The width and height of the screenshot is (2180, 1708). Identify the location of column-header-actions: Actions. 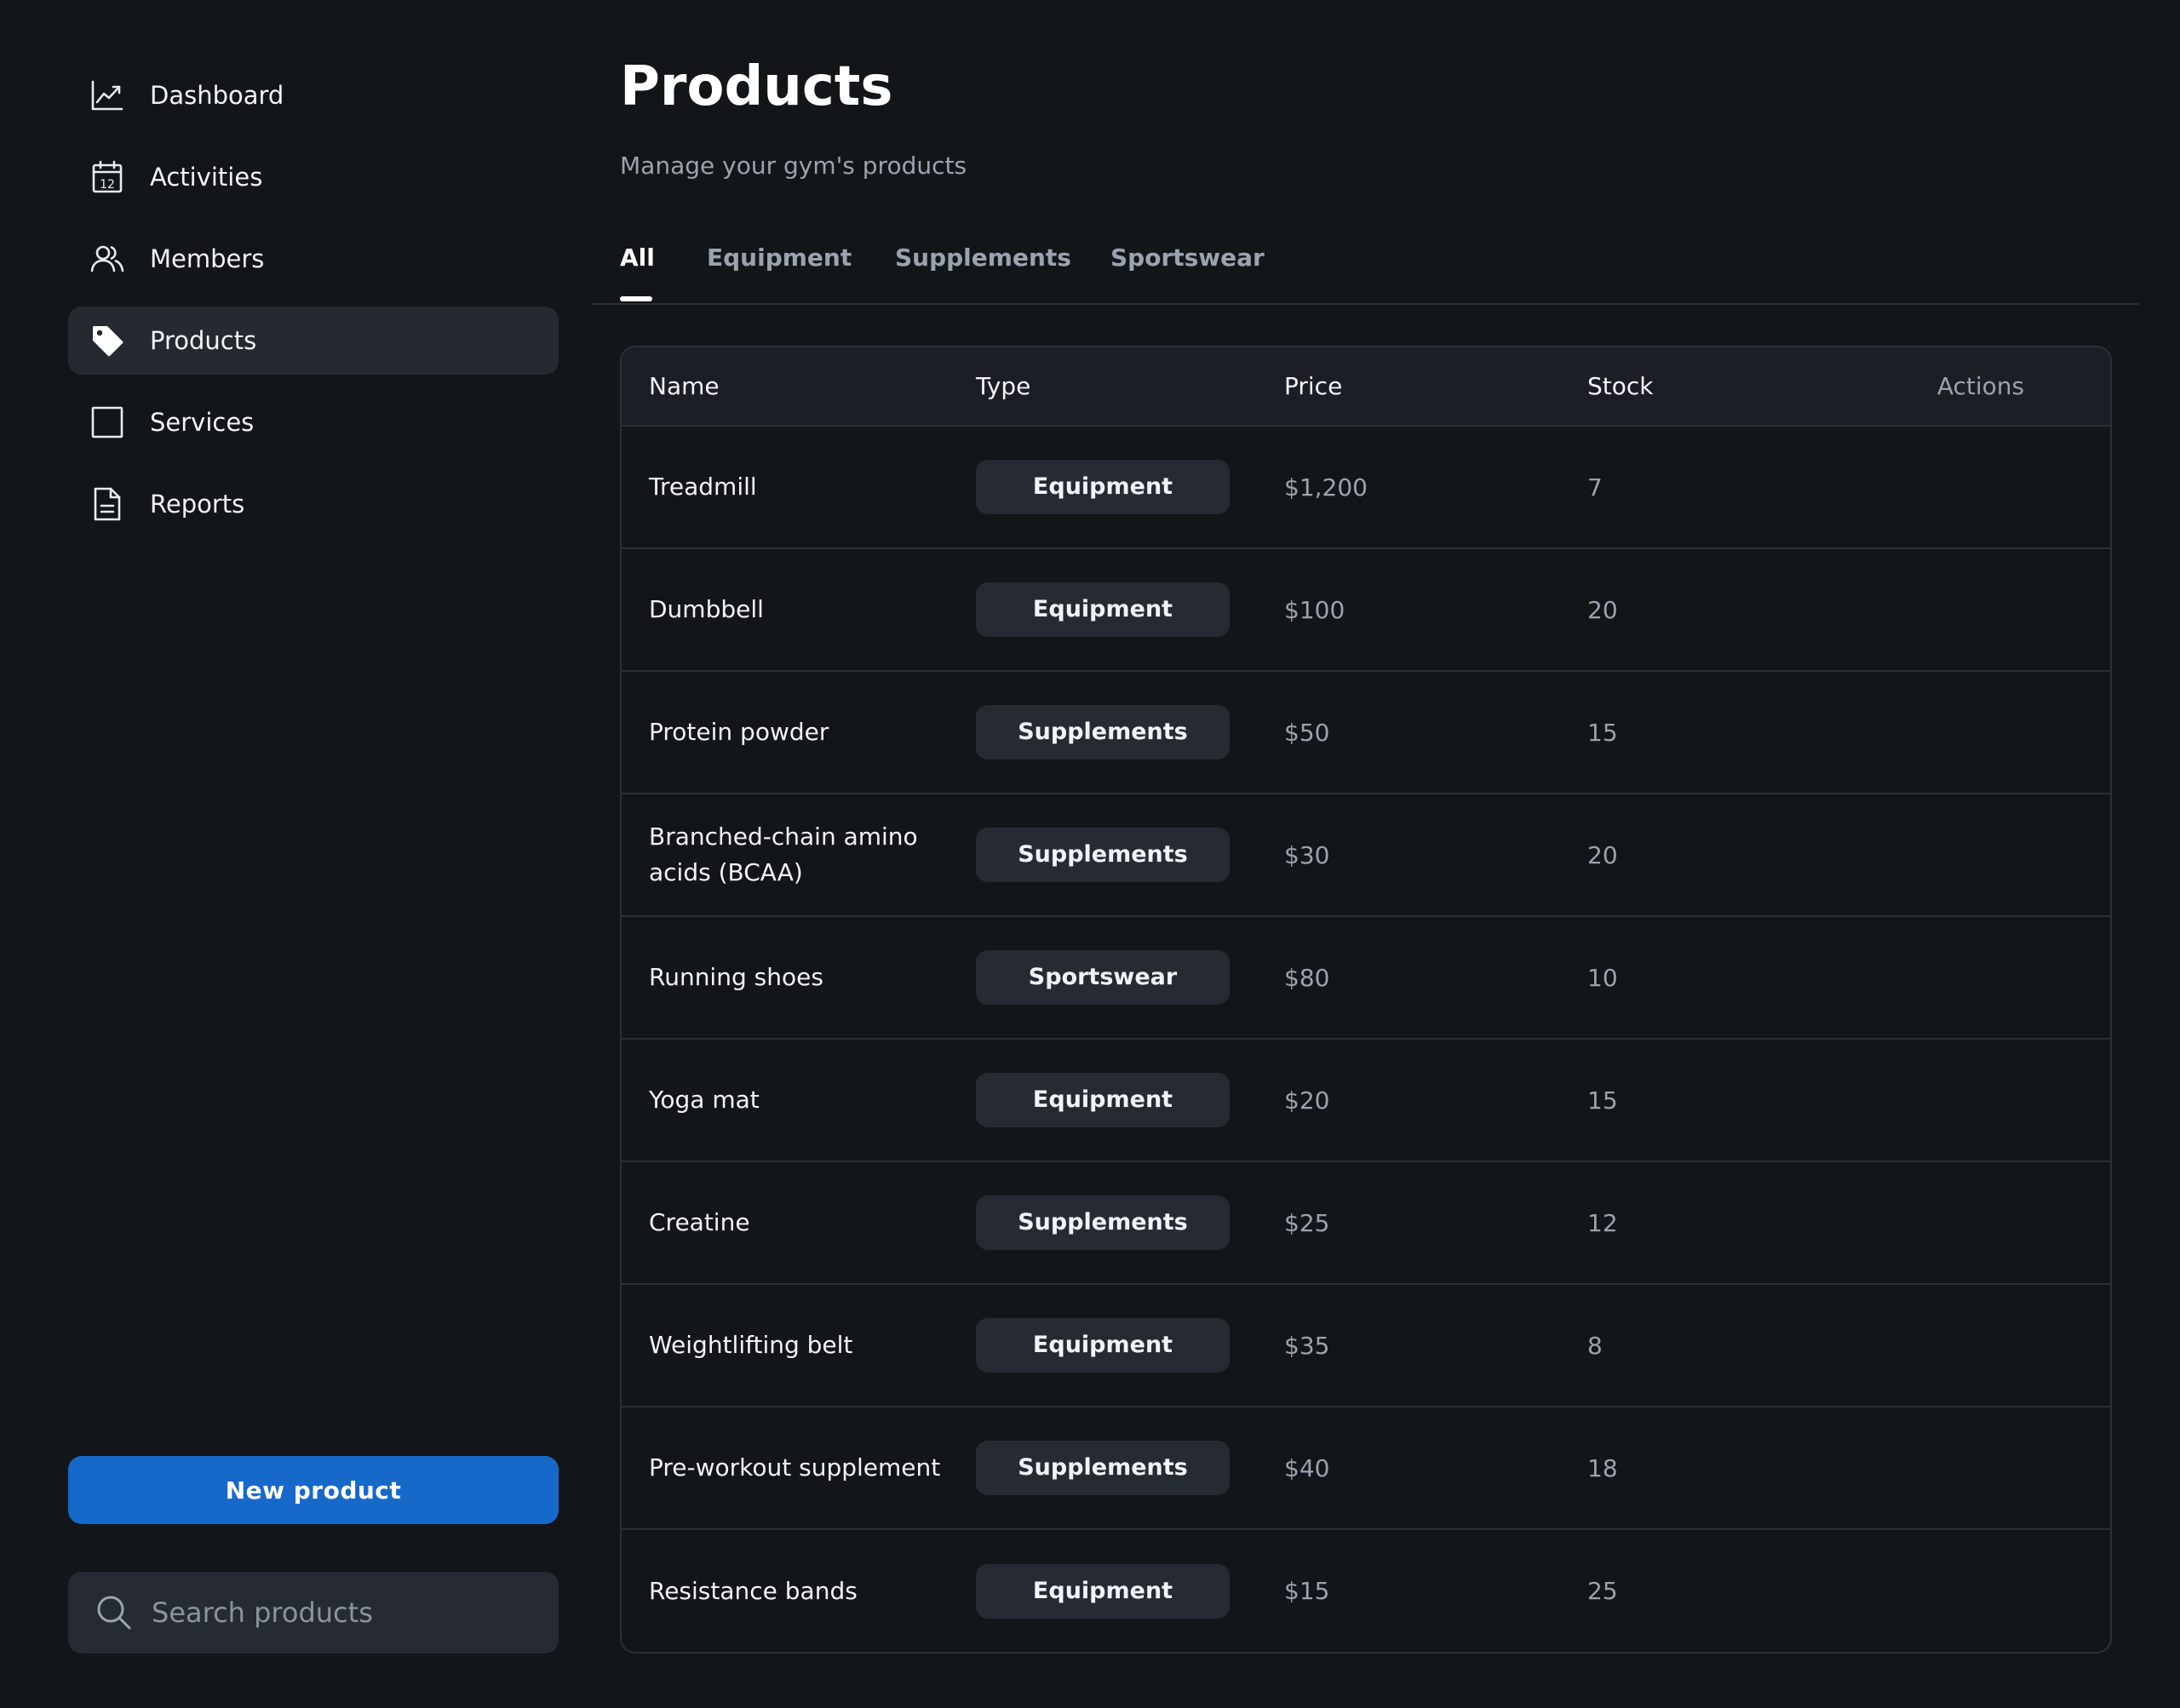
(1980, 387).